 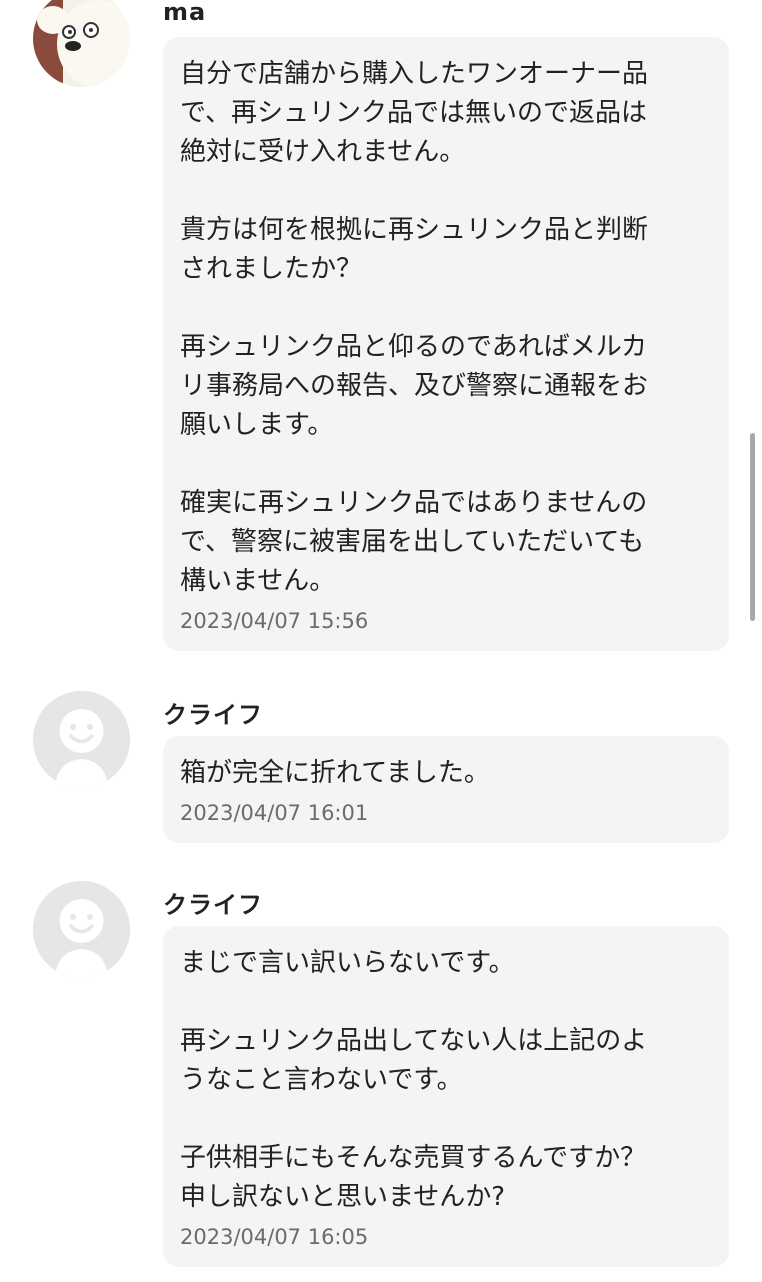 What do you see at coordinates (414, 230) in the screenshot?
I see `message-text-line: 貴方は何を根拠に再シュリンク品と判断` at bounding box center [414, 230].